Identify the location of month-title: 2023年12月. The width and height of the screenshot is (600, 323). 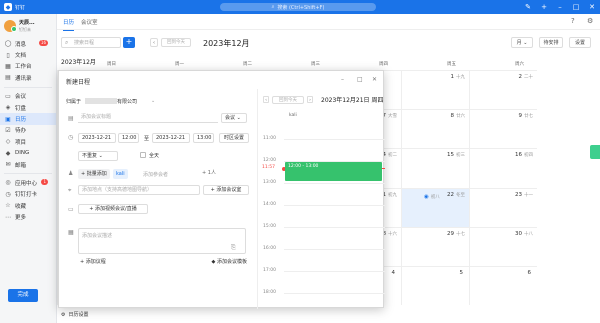
(226, 43).